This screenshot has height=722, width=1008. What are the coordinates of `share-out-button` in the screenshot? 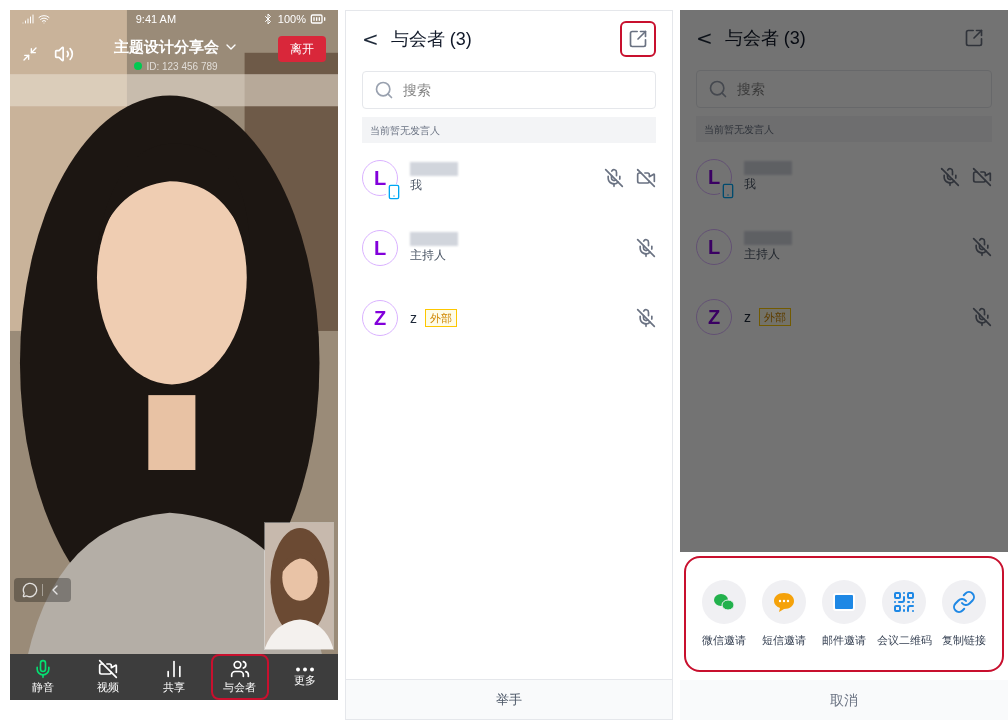 It's located at (638, 39).